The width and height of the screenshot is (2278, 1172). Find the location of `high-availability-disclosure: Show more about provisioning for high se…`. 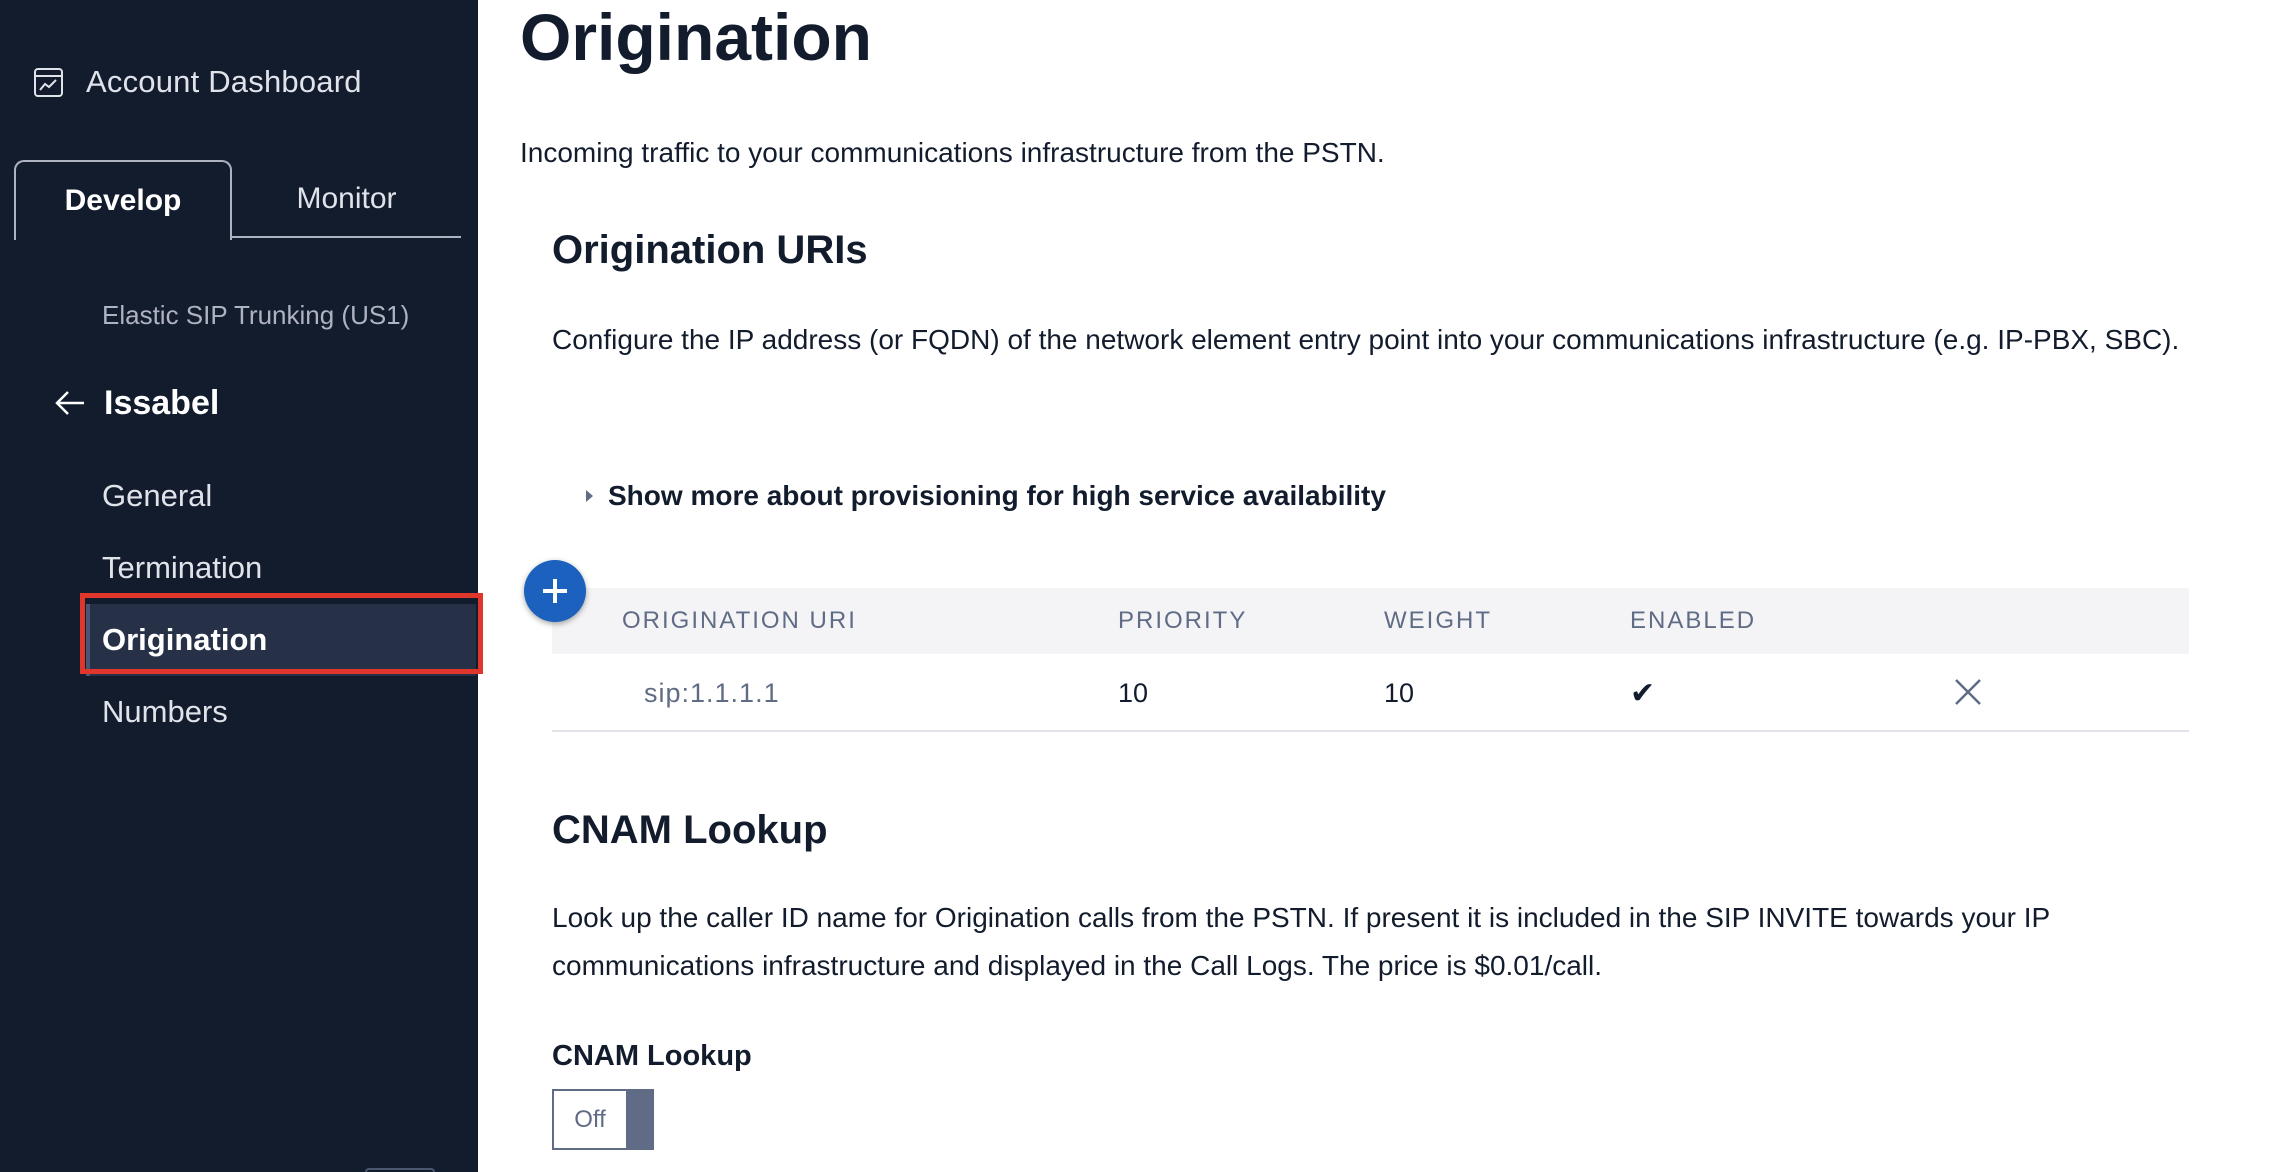

high-availability-disclosure: Show more about provisioning for high se… is located at coordinates (983, 496).